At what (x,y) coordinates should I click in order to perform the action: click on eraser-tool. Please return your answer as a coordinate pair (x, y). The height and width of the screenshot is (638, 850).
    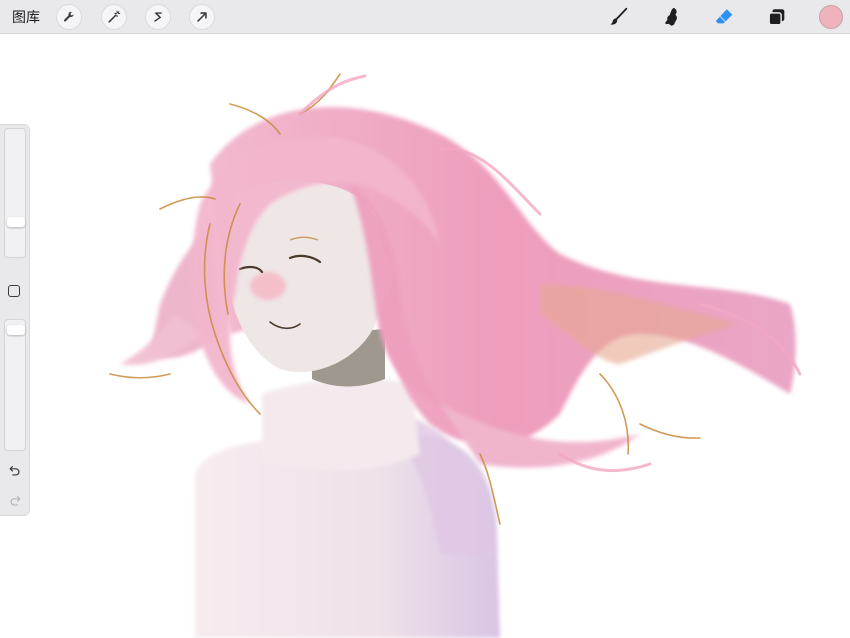
    Looking at the image, I should click on (724, 17).